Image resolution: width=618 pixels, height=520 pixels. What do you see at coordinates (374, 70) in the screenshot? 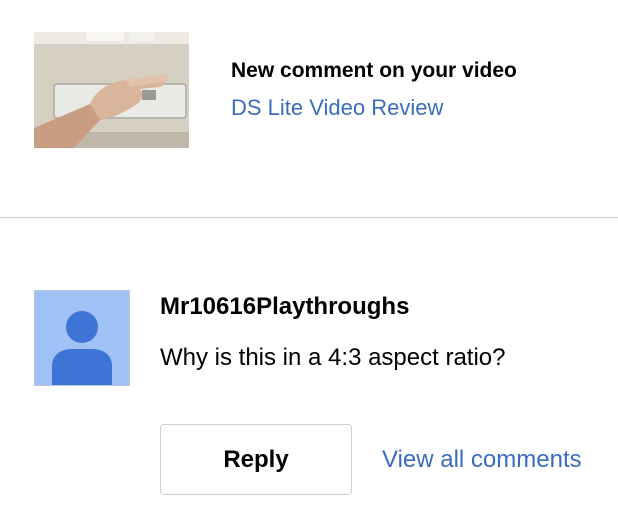
I see `notification-title: New comment on your video` at bounding box center [374, 70].